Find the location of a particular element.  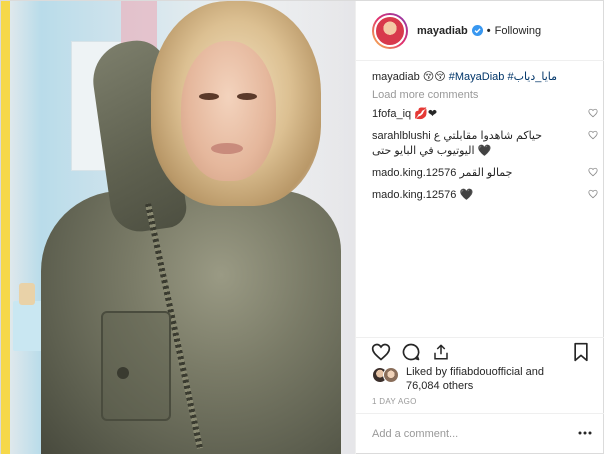

heart-outline-icon is located at coordinates (381, 352).